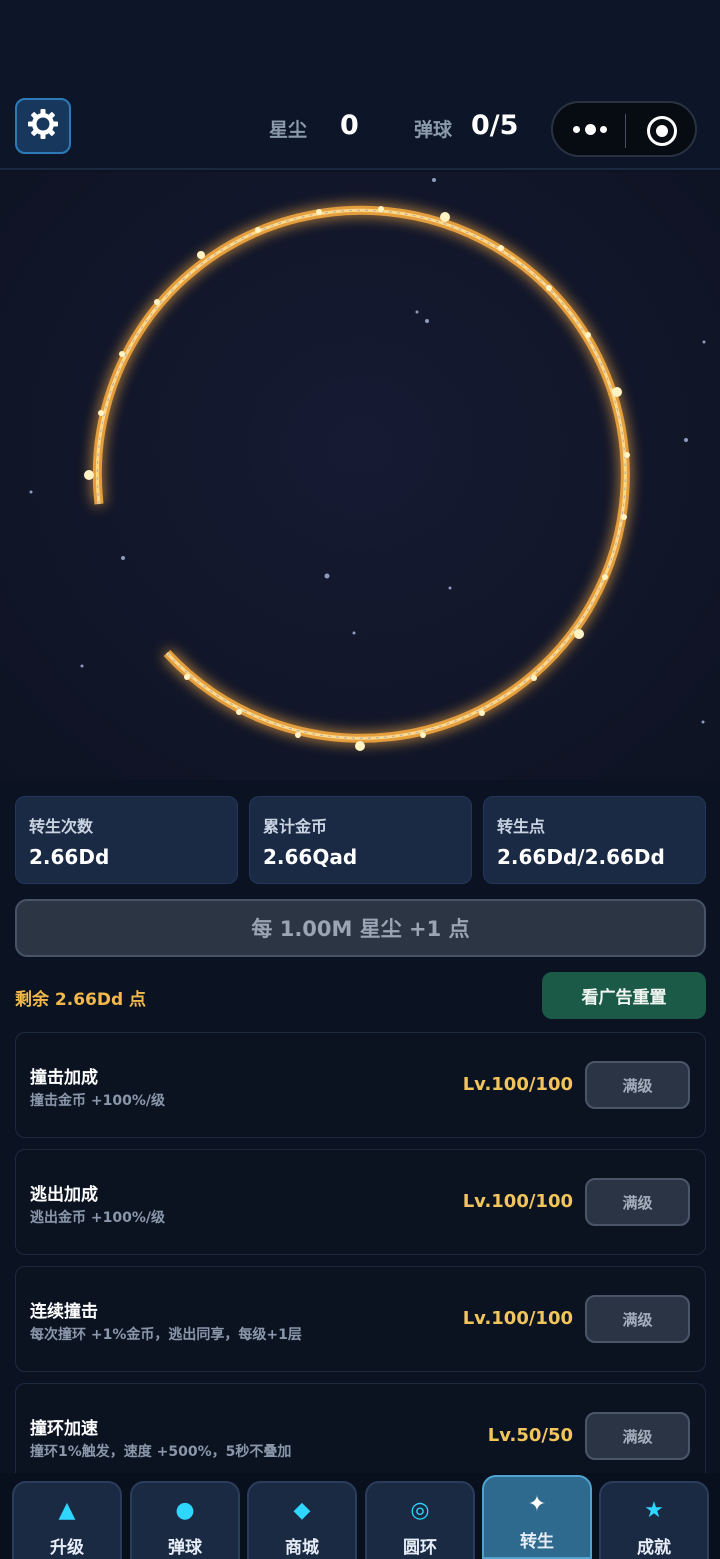  I want to click on watch-ad-reset-button: 看广告重置, so click(624, 995).